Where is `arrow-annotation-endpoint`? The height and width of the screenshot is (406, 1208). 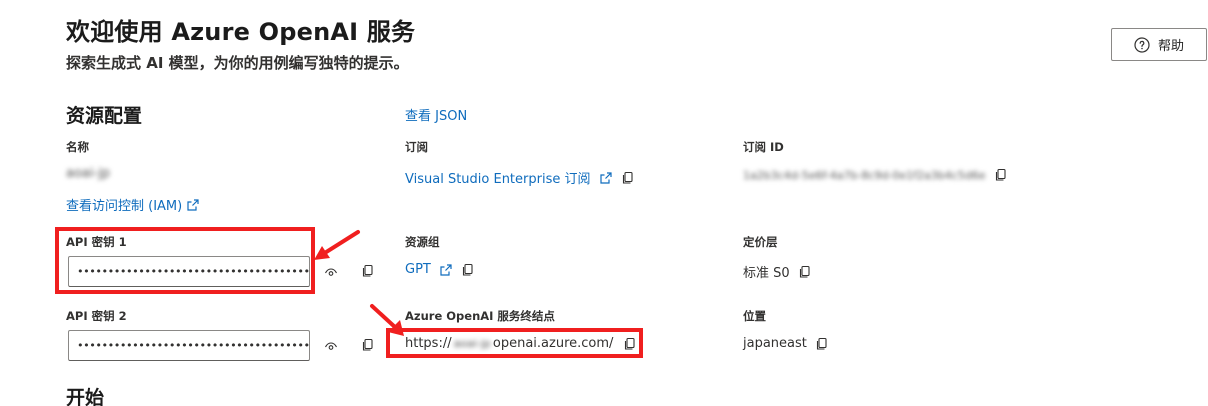 arrow-annotation-endpoint is located at coordinates (387, 320).